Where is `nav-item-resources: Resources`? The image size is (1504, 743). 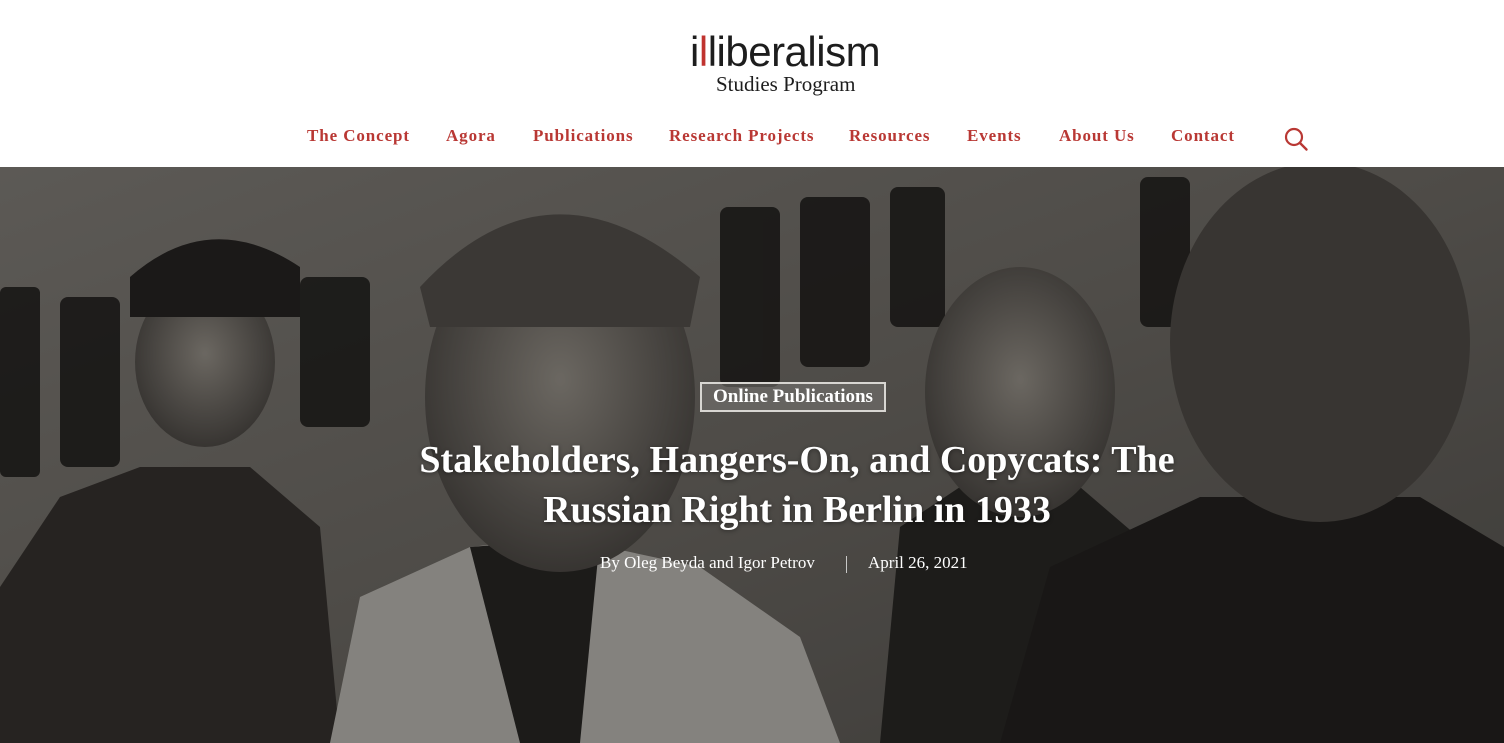
nav-item-resources: Resources is located at coordinates (889, 136).